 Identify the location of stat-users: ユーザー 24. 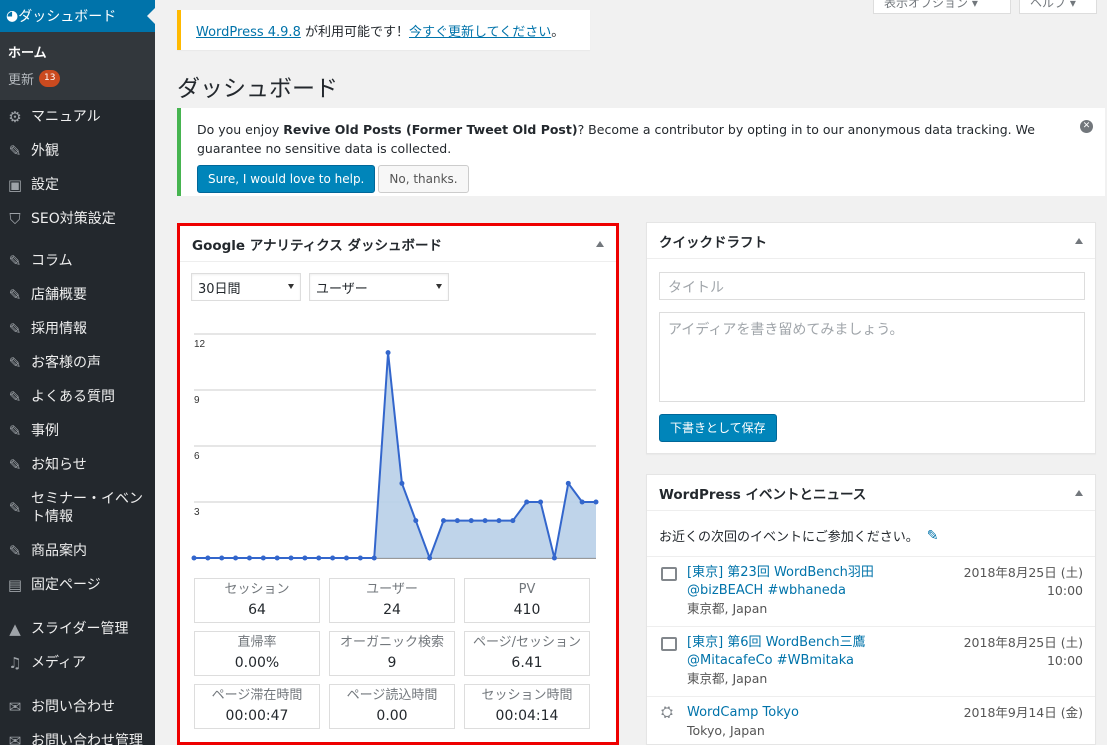
(392, 600).